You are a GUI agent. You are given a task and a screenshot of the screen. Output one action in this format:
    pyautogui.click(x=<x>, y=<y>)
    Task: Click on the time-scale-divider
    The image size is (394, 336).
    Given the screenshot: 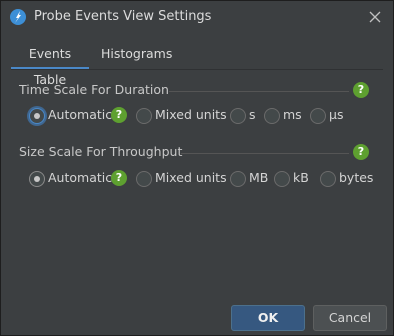 What is the action you would take?
    pyautogui.click(x=259, y=91)
    